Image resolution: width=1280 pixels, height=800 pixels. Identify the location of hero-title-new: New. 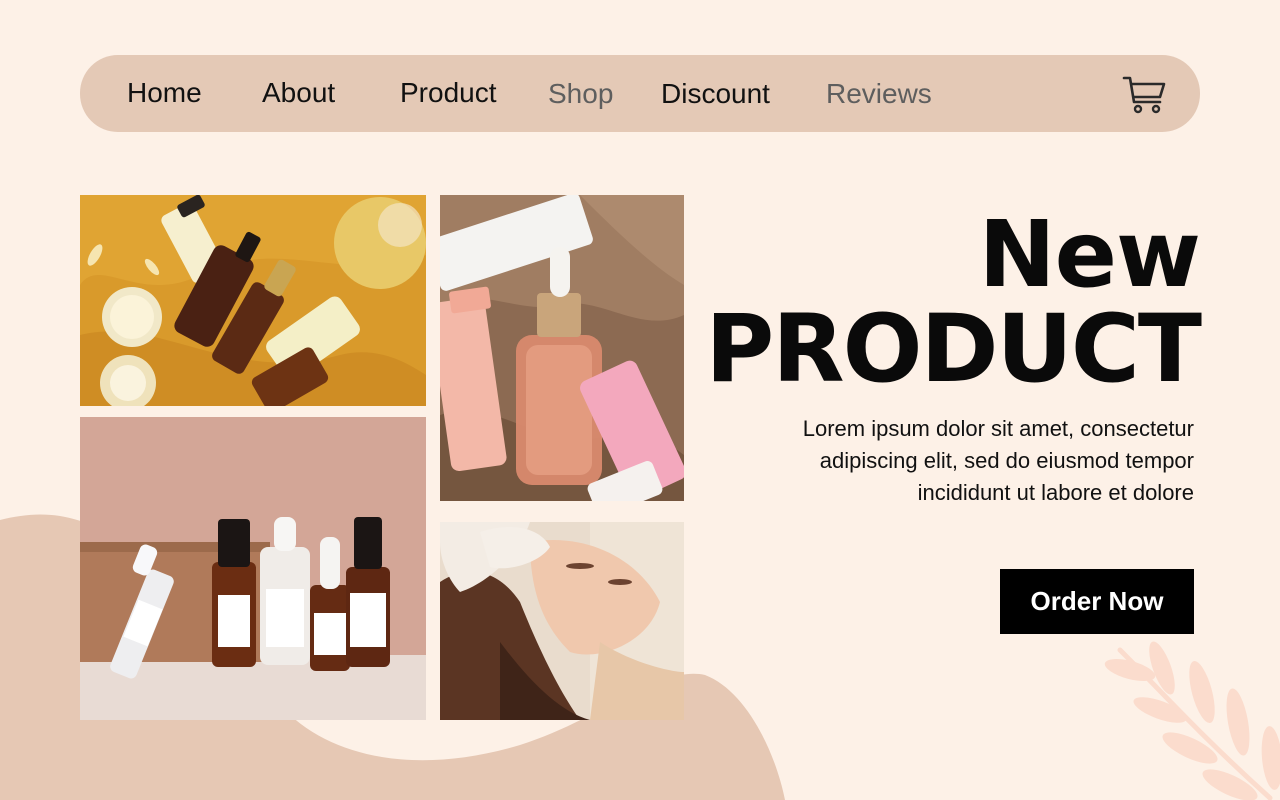
(1089, 254).